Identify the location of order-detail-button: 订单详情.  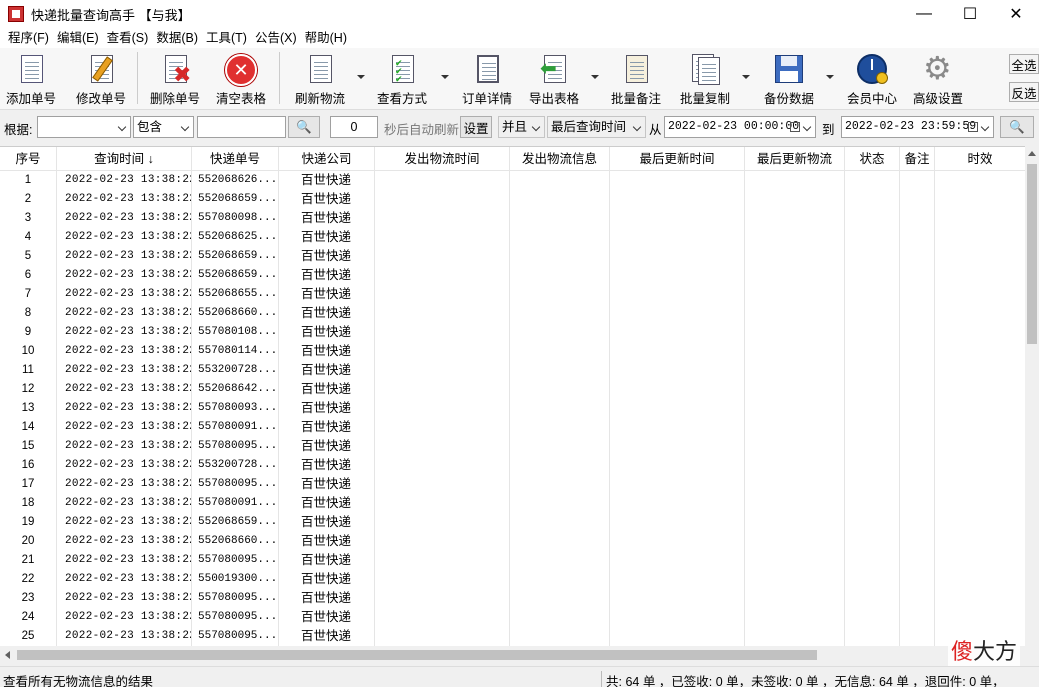
(487, 79).